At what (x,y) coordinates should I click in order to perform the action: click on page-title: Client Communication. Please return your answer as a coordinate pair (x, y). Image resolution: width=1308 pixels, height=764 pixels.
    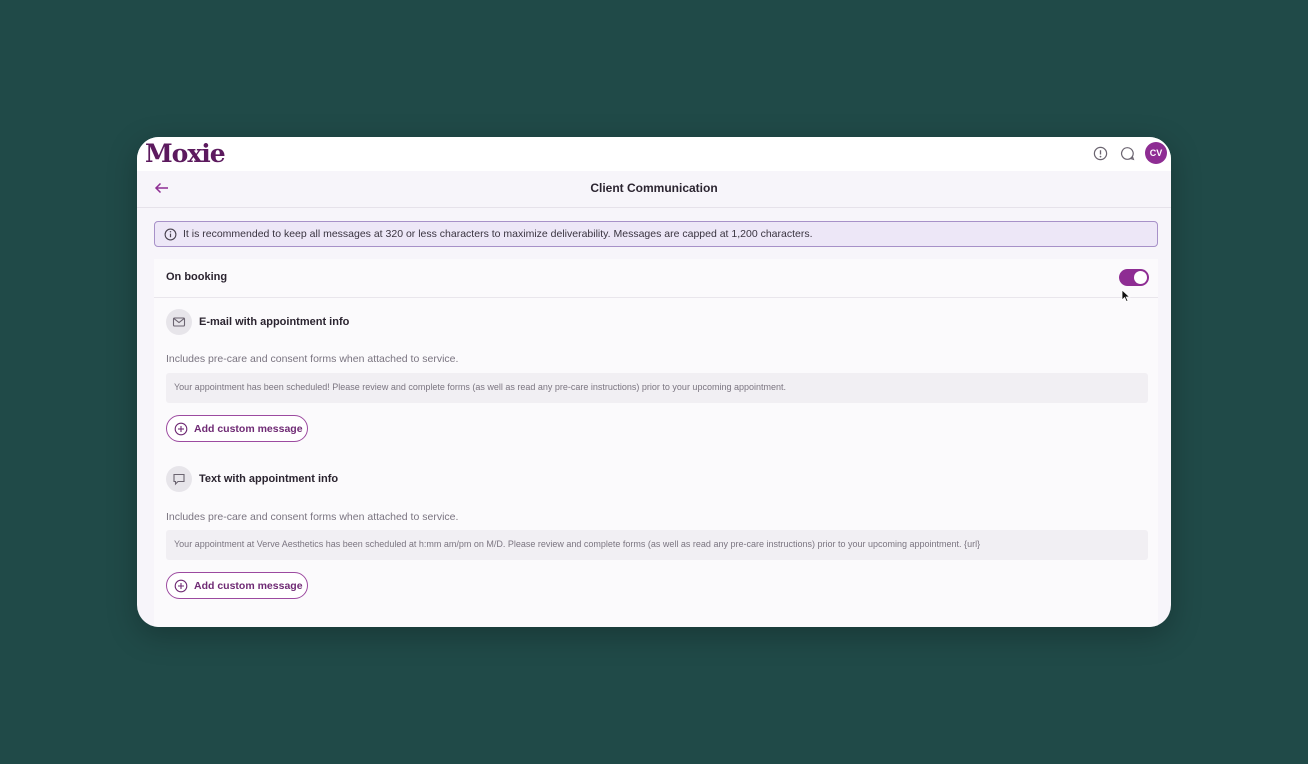
    Looking at the image, I should click on (654, 188).